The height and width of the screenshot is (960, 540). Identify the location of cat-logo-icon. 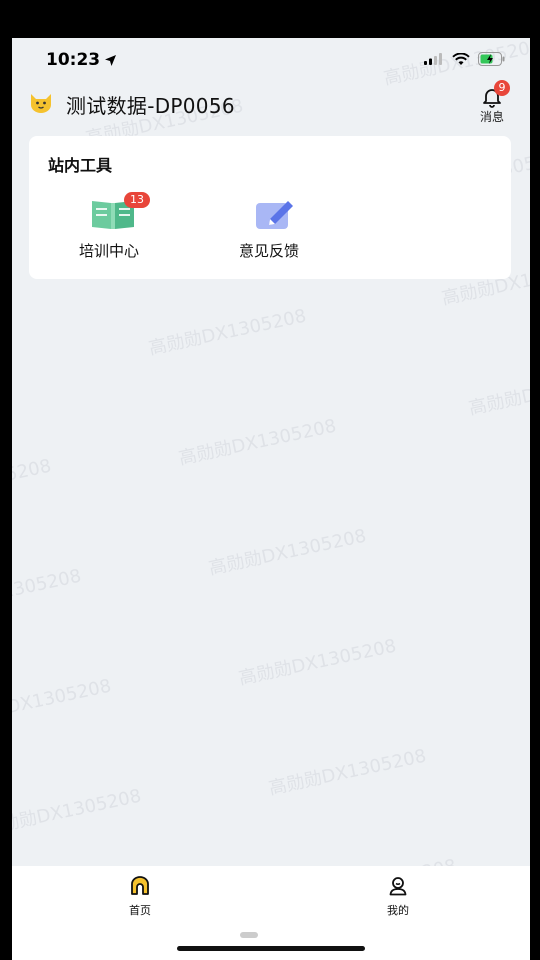
(41, 103).